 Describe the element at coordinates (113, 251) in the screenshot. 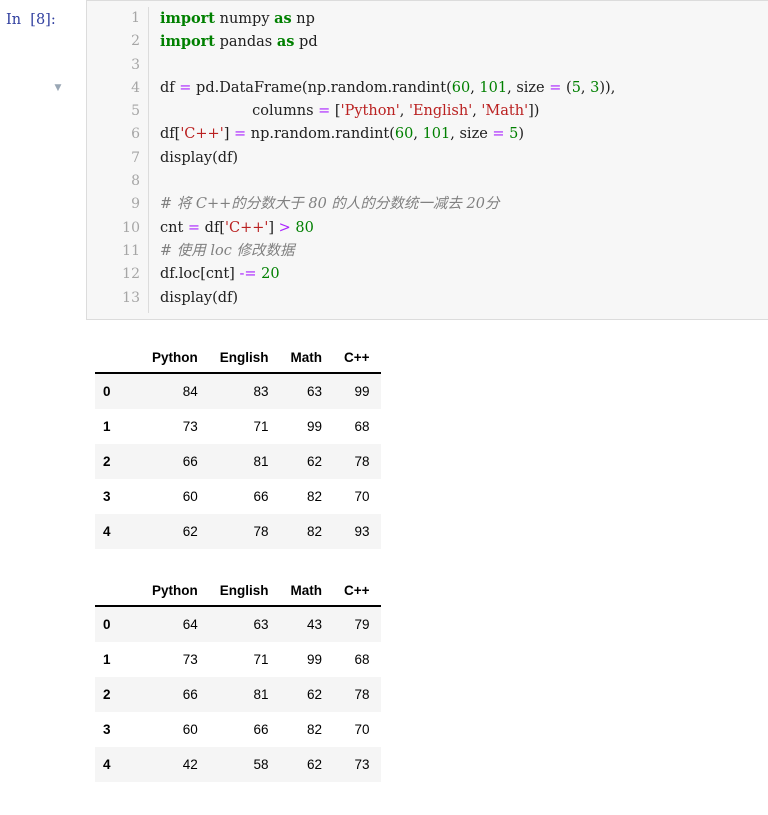

I see `line-number-11: 11` at that location.